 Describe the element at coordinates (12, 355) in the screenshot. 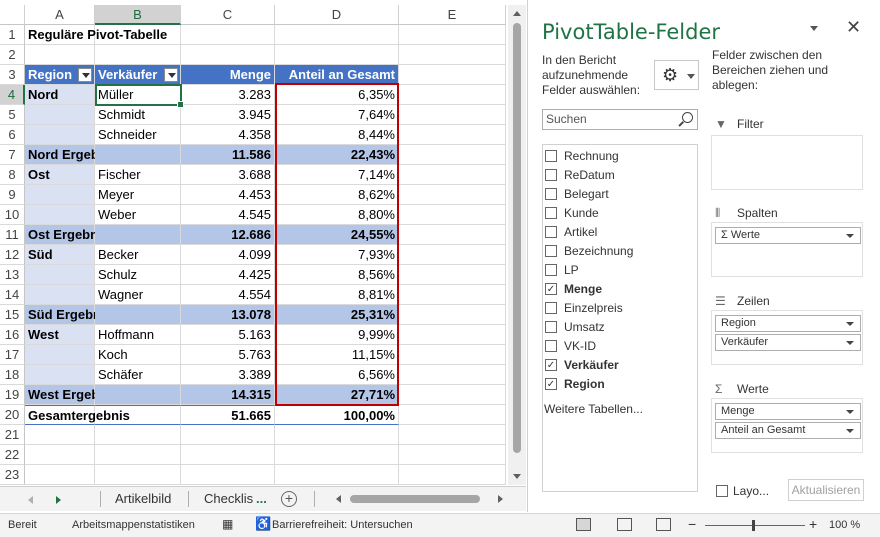

I see `row-header: 17` at that location.